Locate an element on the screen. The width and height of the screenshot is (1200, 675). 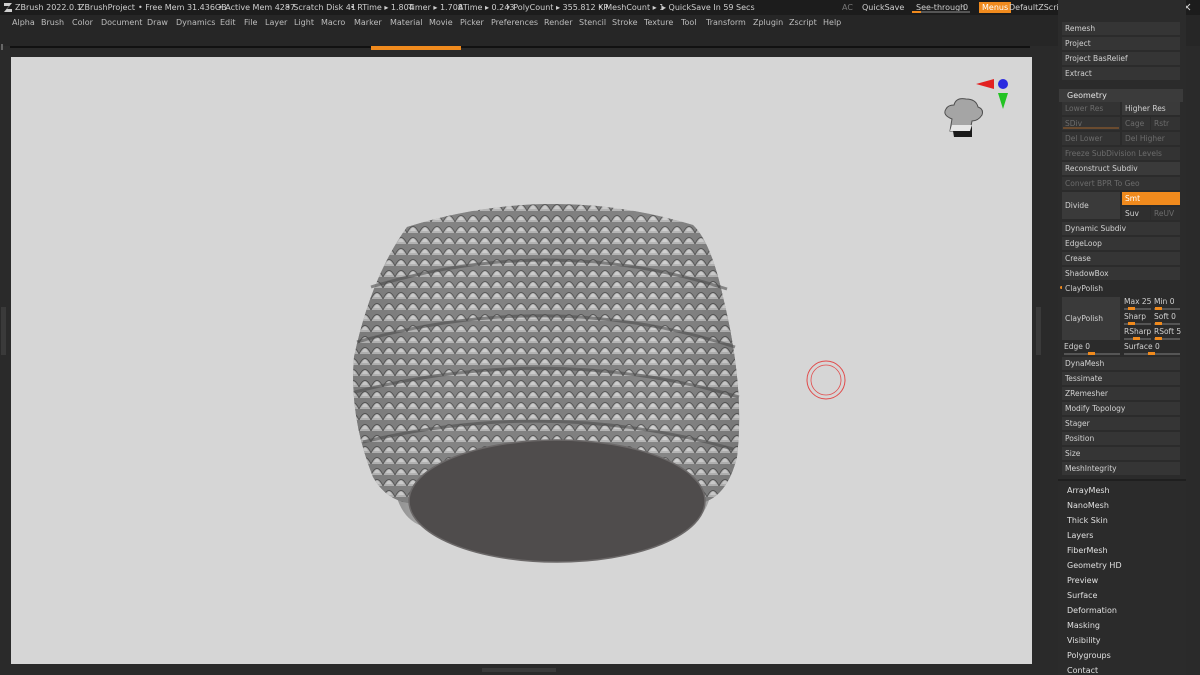
subpalette-nanomesh: NanoMesh is located at coordinates (1088, 506).